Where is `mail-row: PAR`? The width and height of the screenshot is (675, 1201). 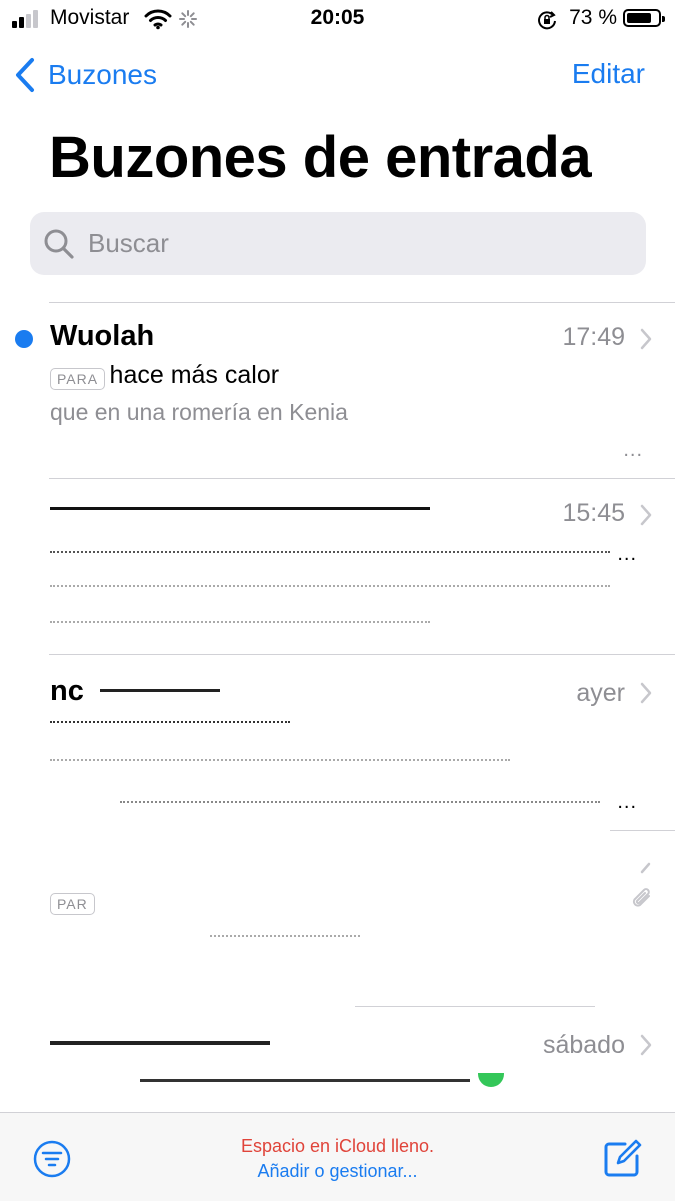
mail-row: PAR is located at coordinates (337, 918).